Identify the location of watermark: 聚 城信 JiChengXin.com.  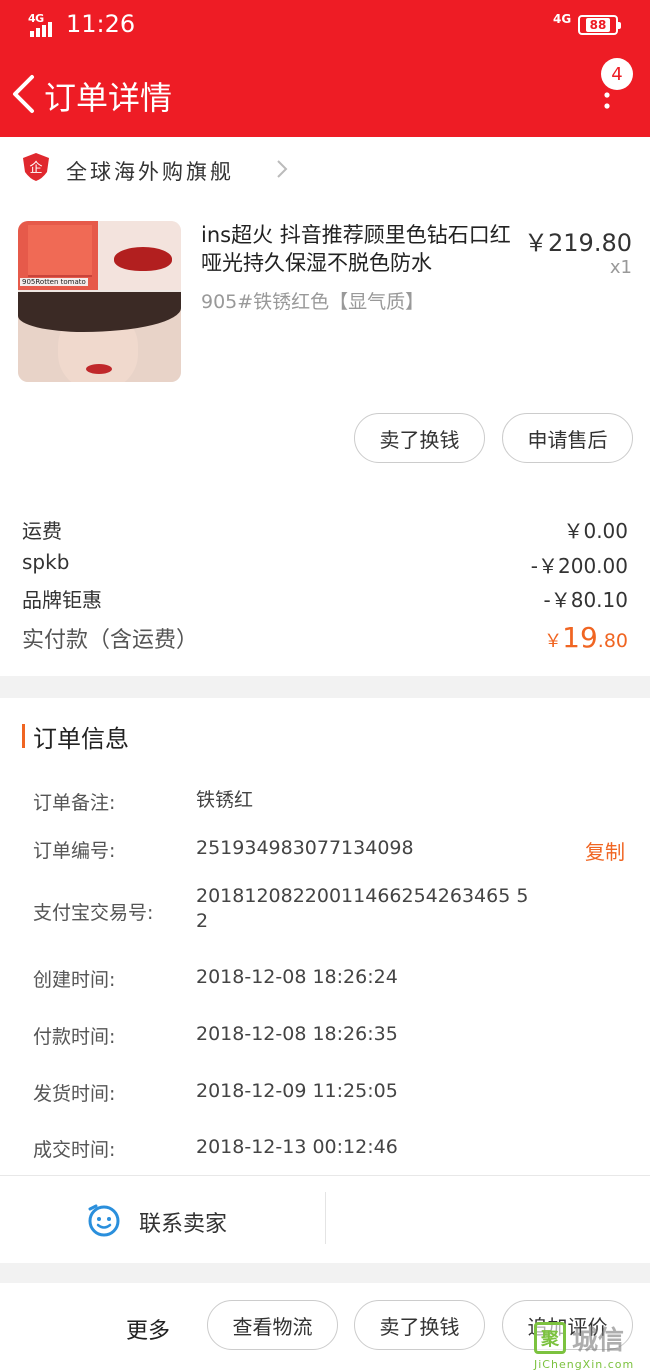
(592, 1345).